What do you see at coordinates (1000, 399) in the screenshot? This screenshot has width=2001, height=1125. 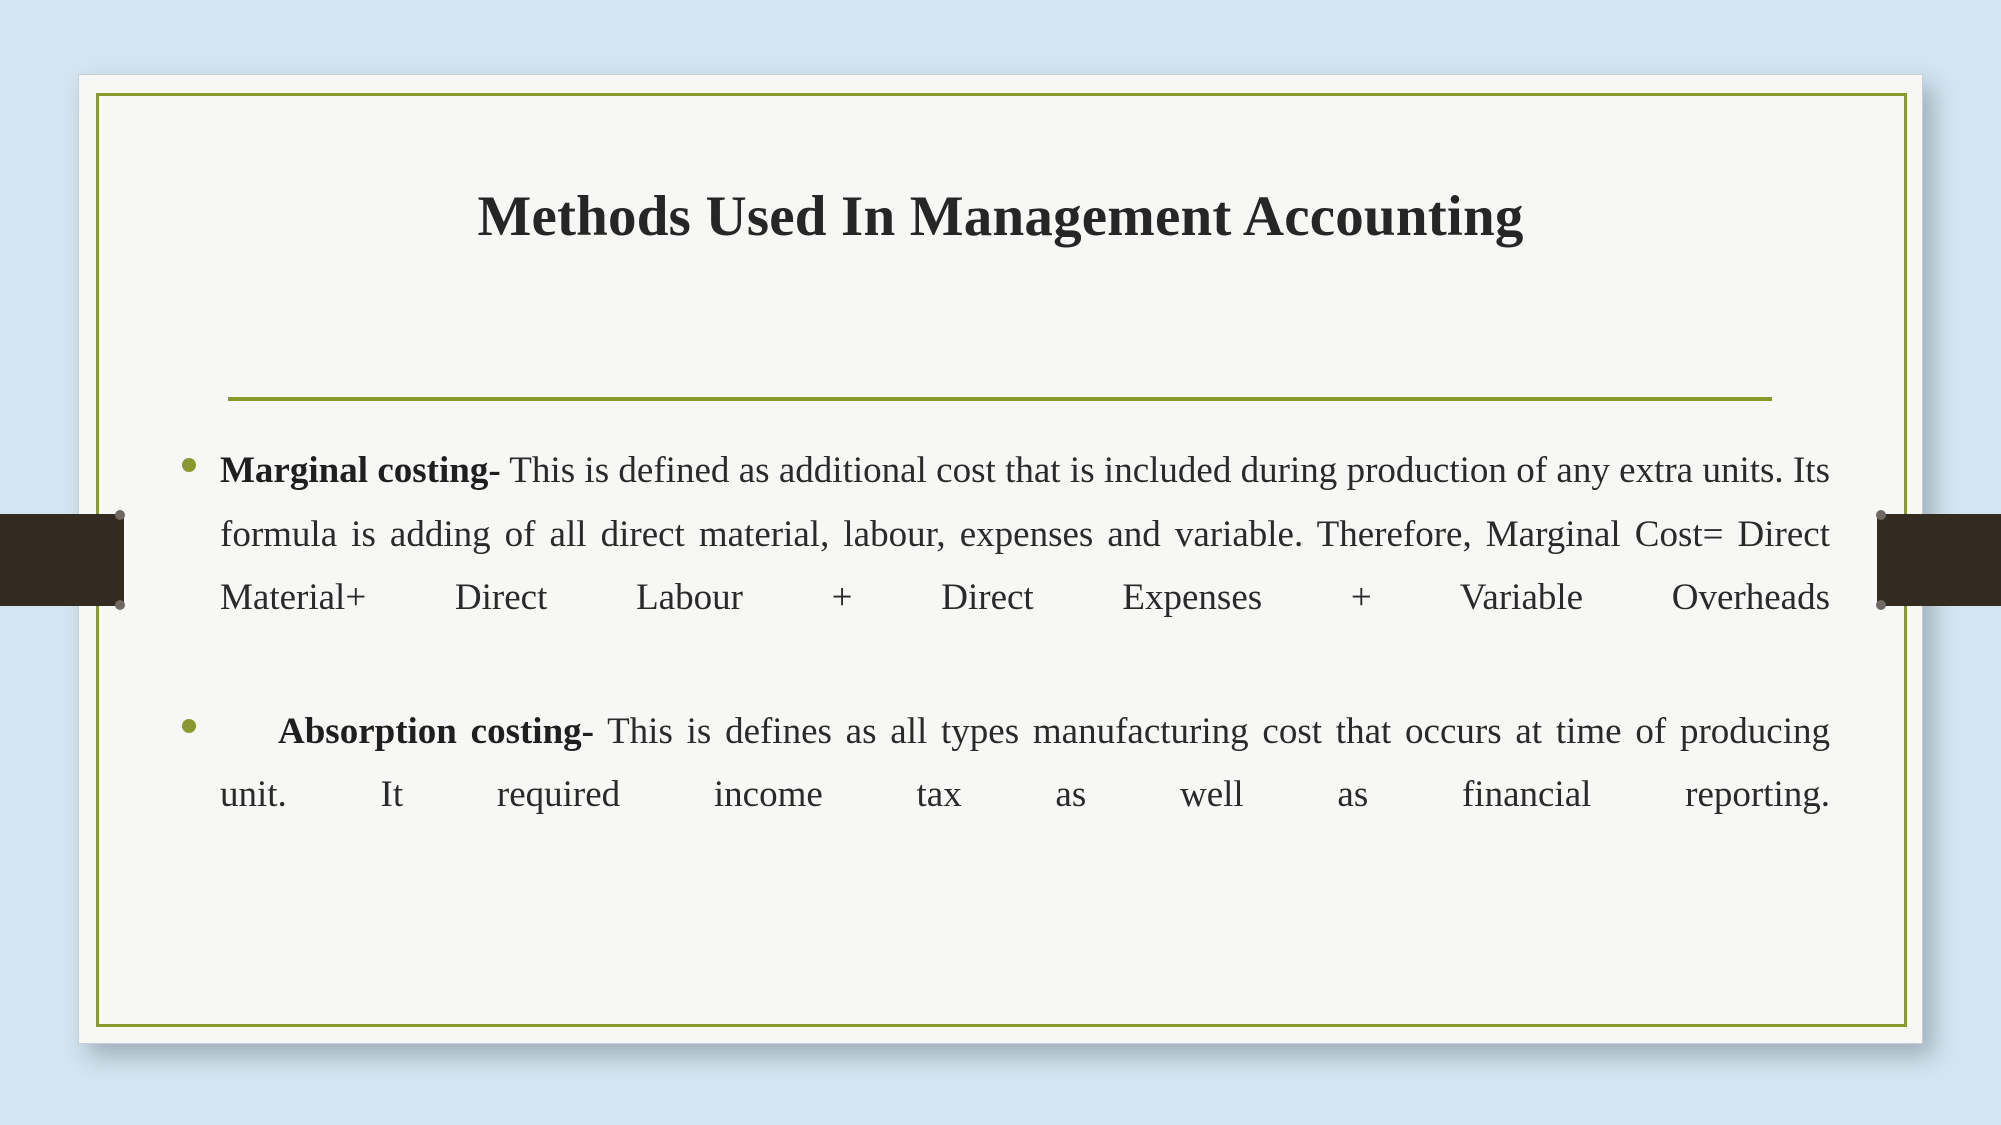 I see `title-divider` at bounding box center [1000, 399].